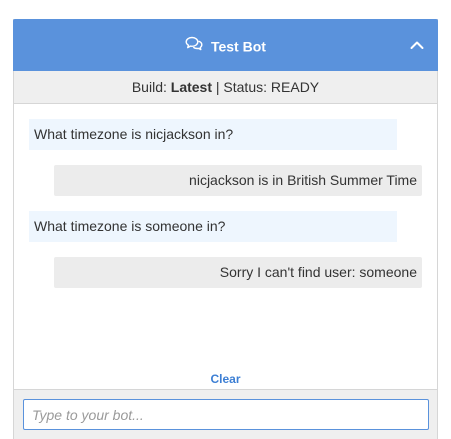 This screenshot has height=439, width=451. I want to click on collapse-button, so click(417, 45).